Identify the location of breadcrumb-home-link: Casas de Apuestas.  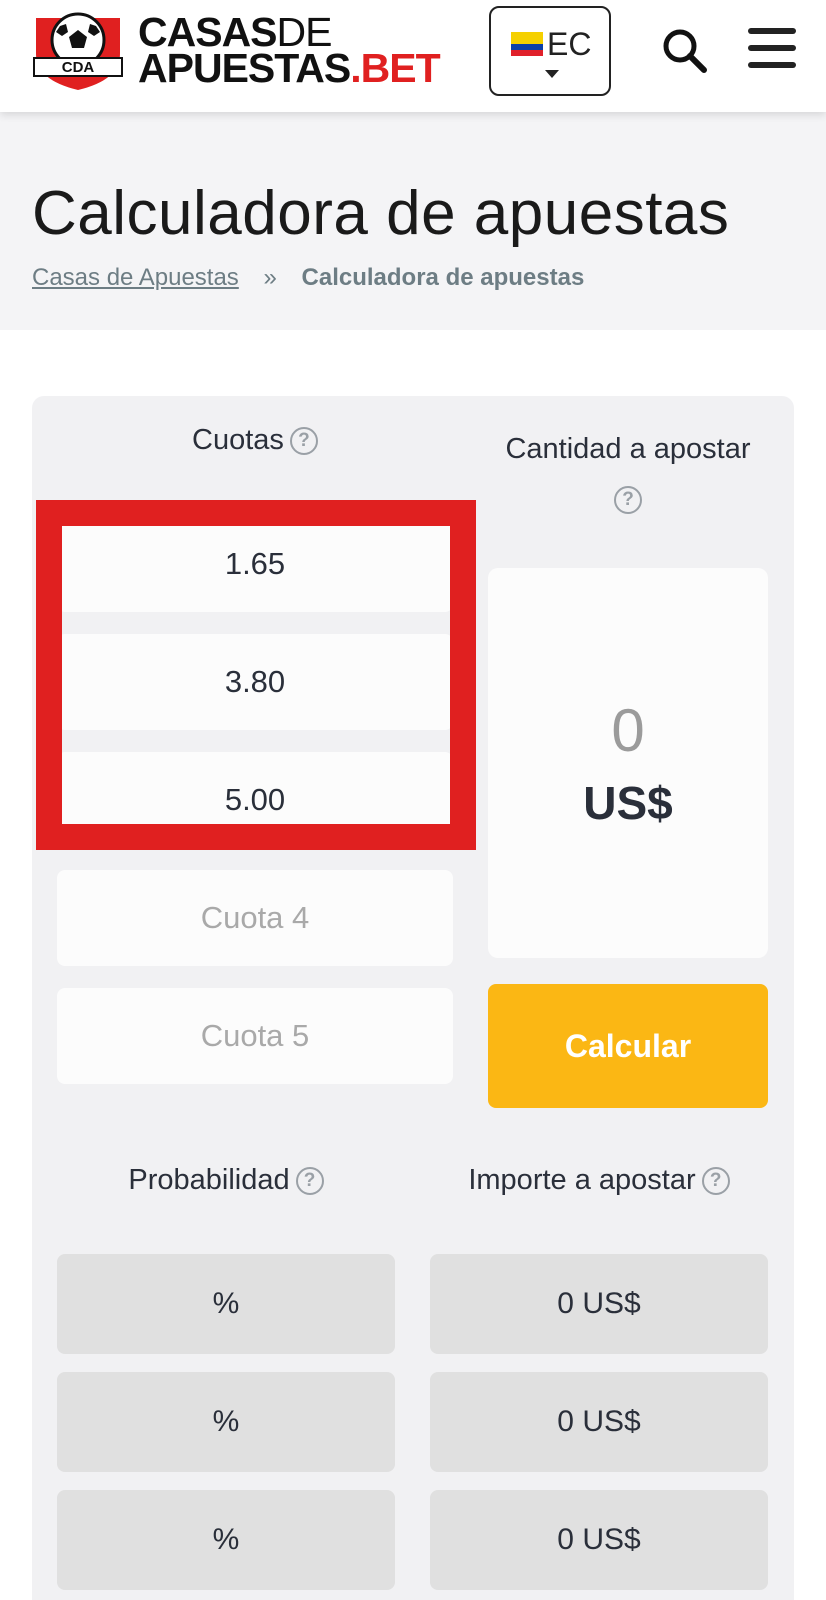
(135, 277).